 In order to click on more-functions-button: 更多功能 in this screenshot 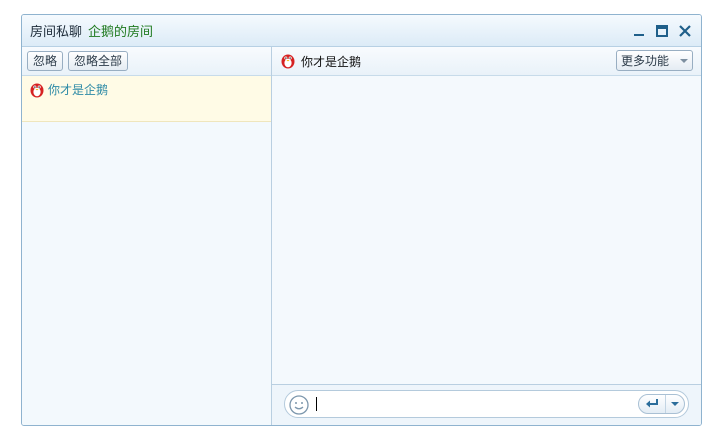, I will do `click(654, 60)`.